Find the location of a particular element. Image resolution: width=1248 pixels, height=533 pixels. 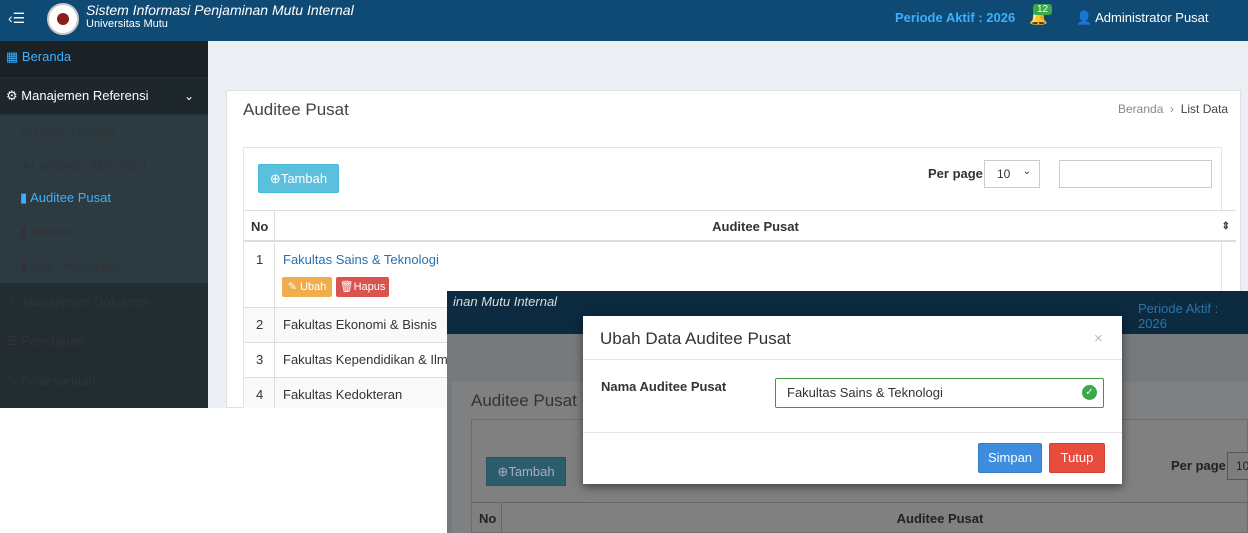

list-icon: ☰ is located at coordinates (14, 340).